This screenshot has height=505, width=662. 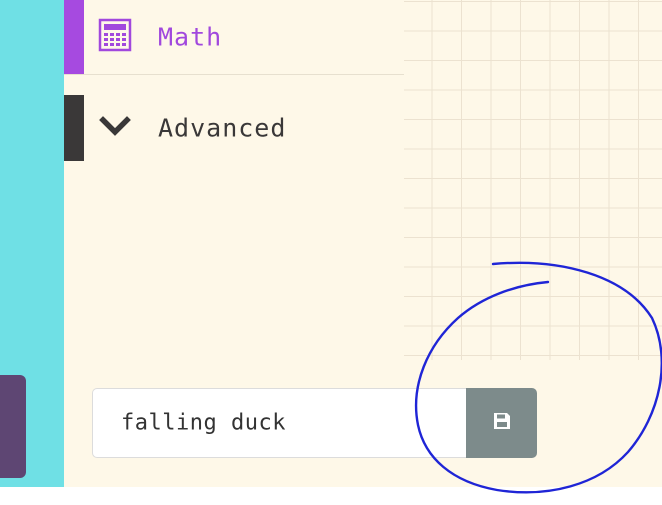 I want to click on save-button, so click(x=501, y=423).